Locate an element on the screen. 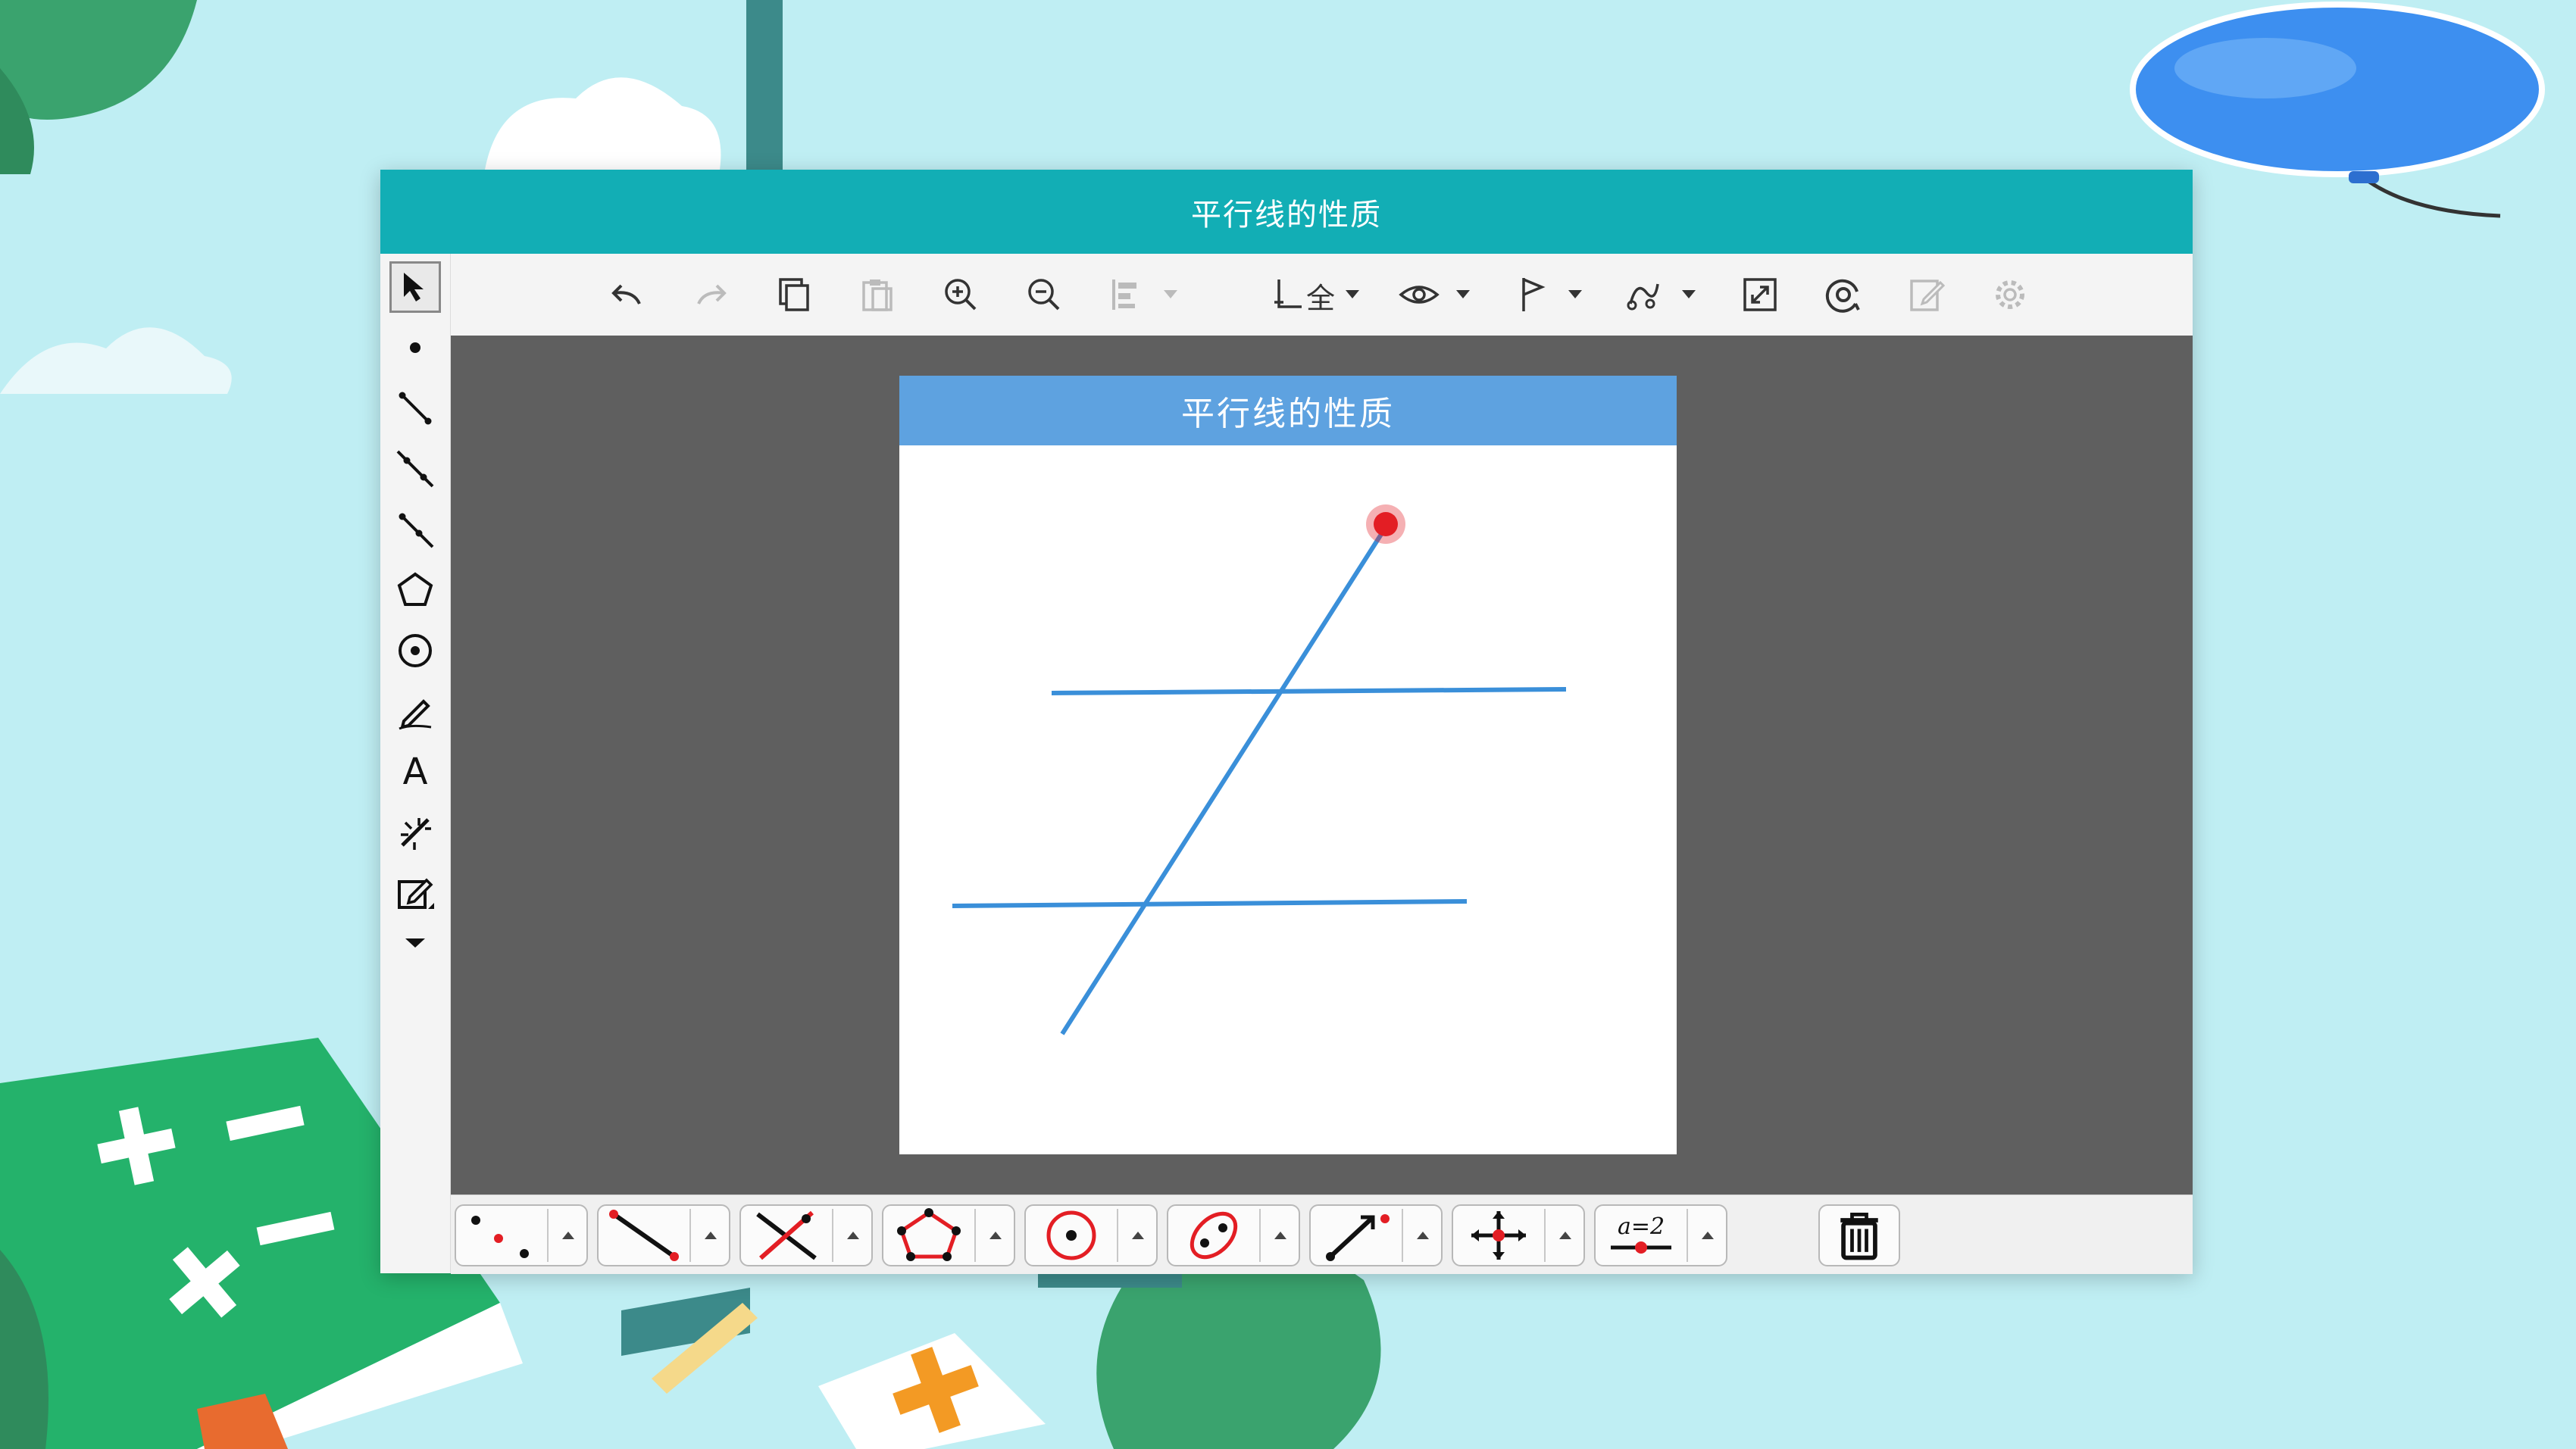 Image resolution: width=2576 pixels, height=1449 pixels. vector-tool-group is located at coordinates (1376, 1235).